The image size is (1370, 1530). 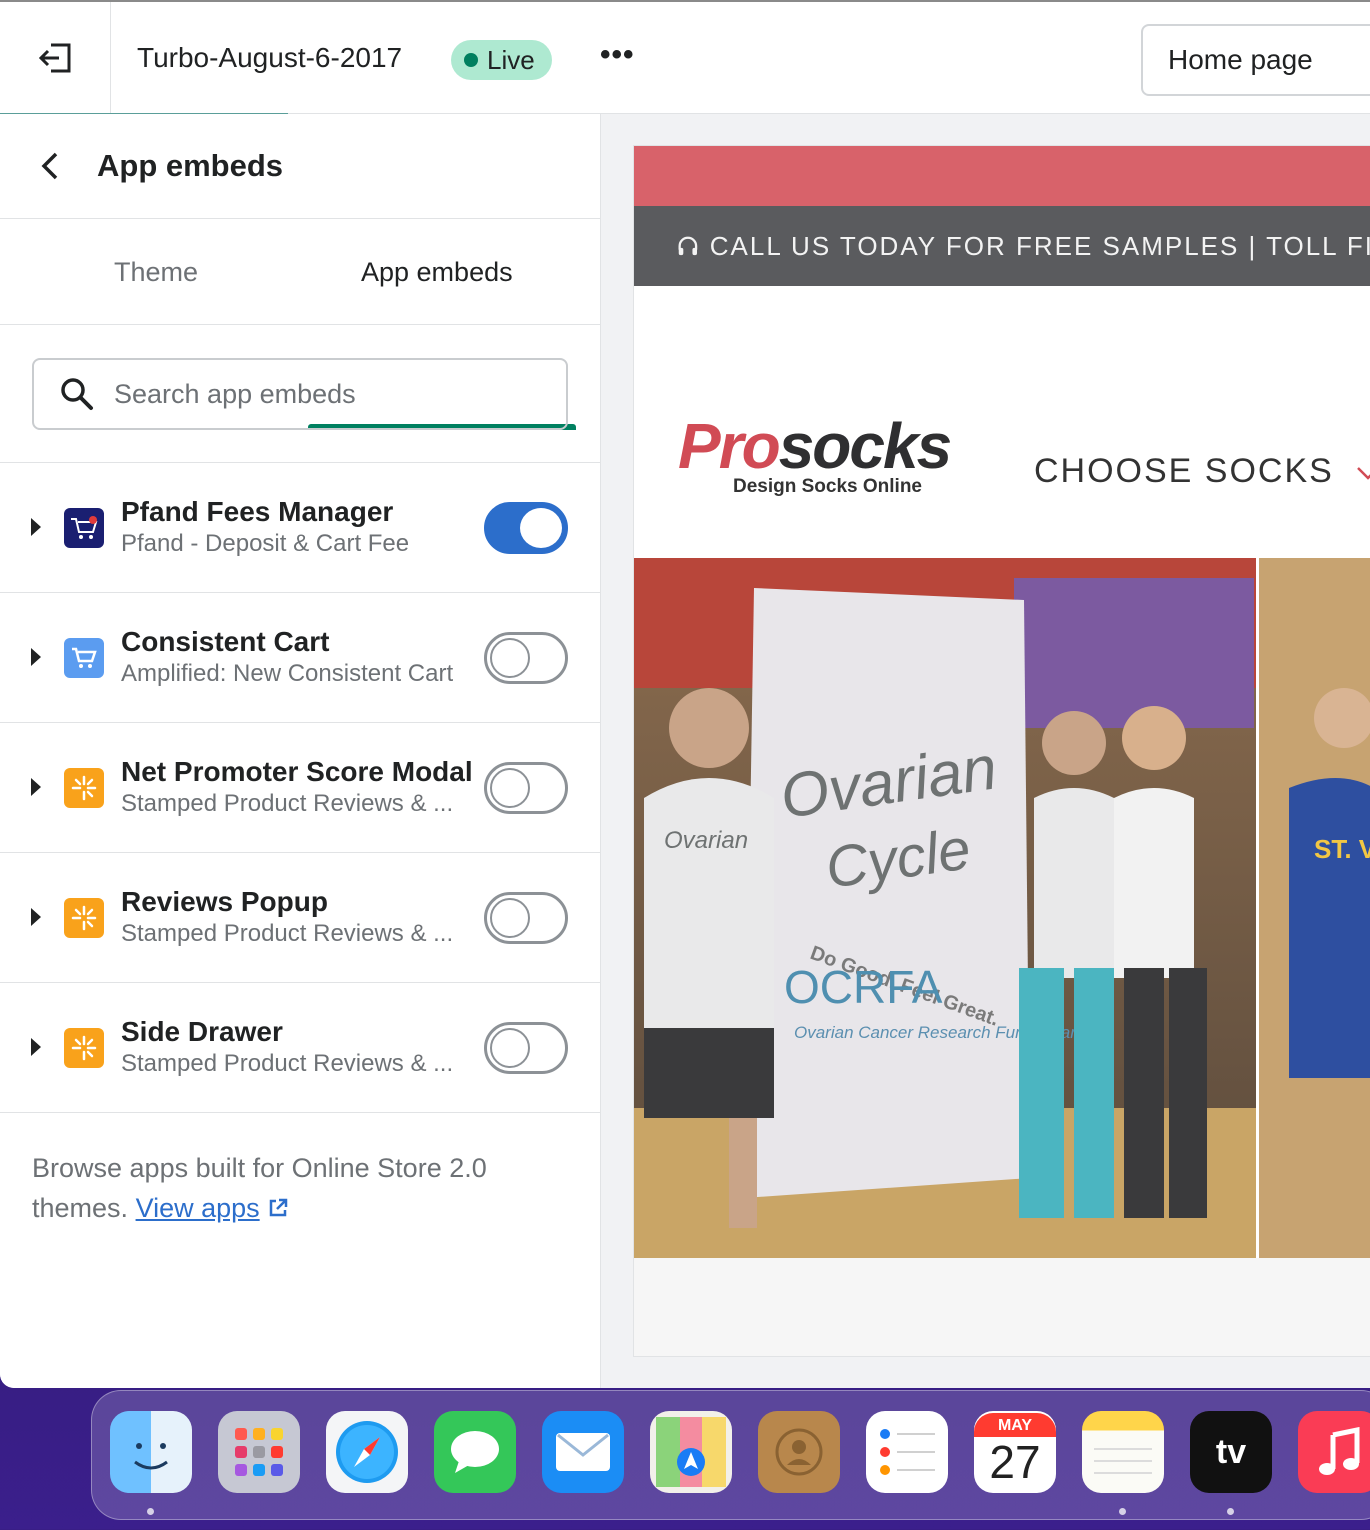 I want to click on cart-fee-icon, so click(x=84, y=528).